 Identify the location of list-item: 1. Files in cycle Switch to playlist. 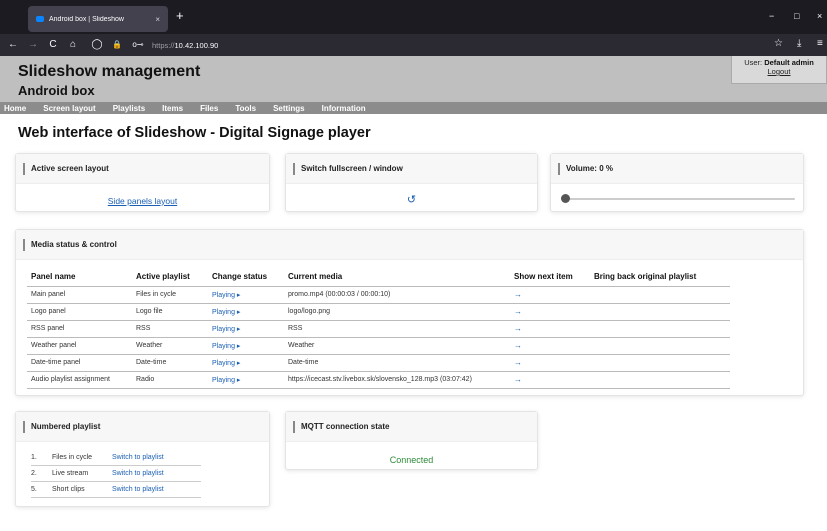
(116, 458).